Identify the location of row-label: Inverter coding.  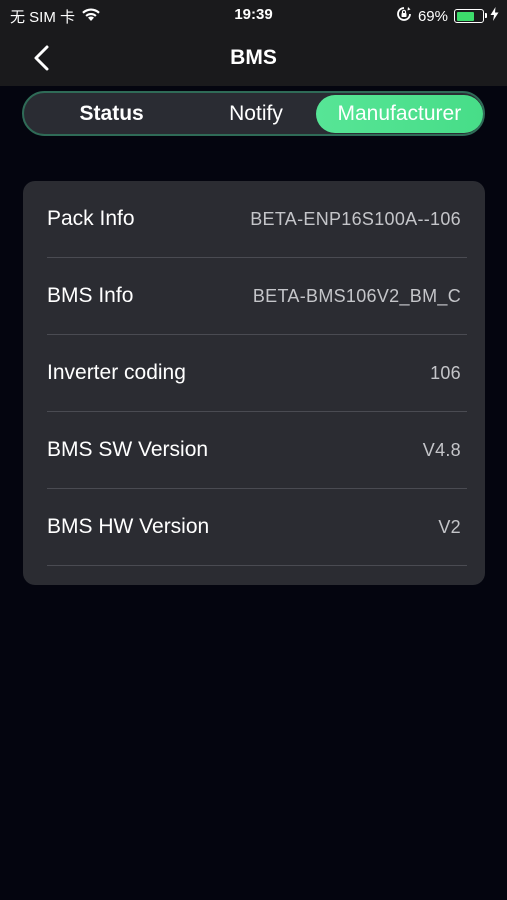
(116, 372).